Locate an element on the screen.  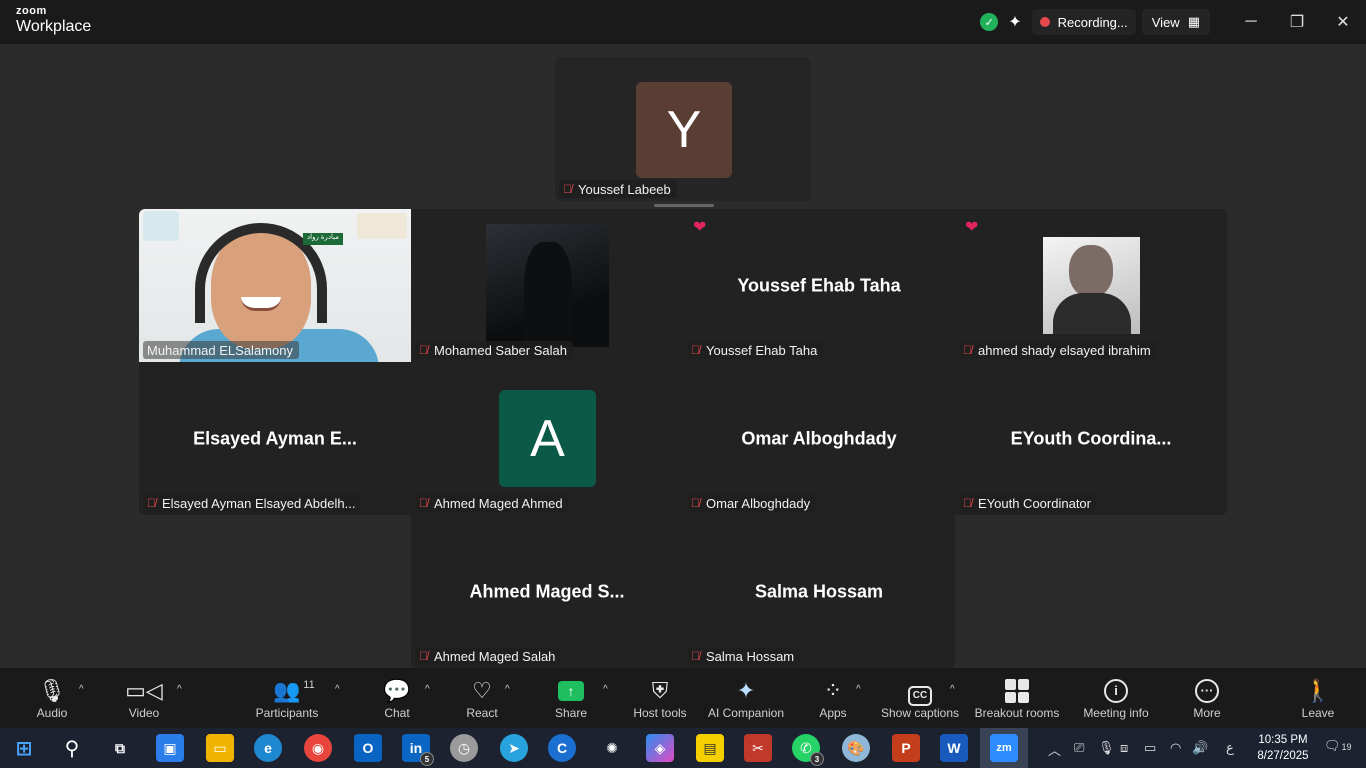
video-tile-salma-hossam: Salma Hossam 🎙̸ Salma Hossam is located at coordinates (819, 591).